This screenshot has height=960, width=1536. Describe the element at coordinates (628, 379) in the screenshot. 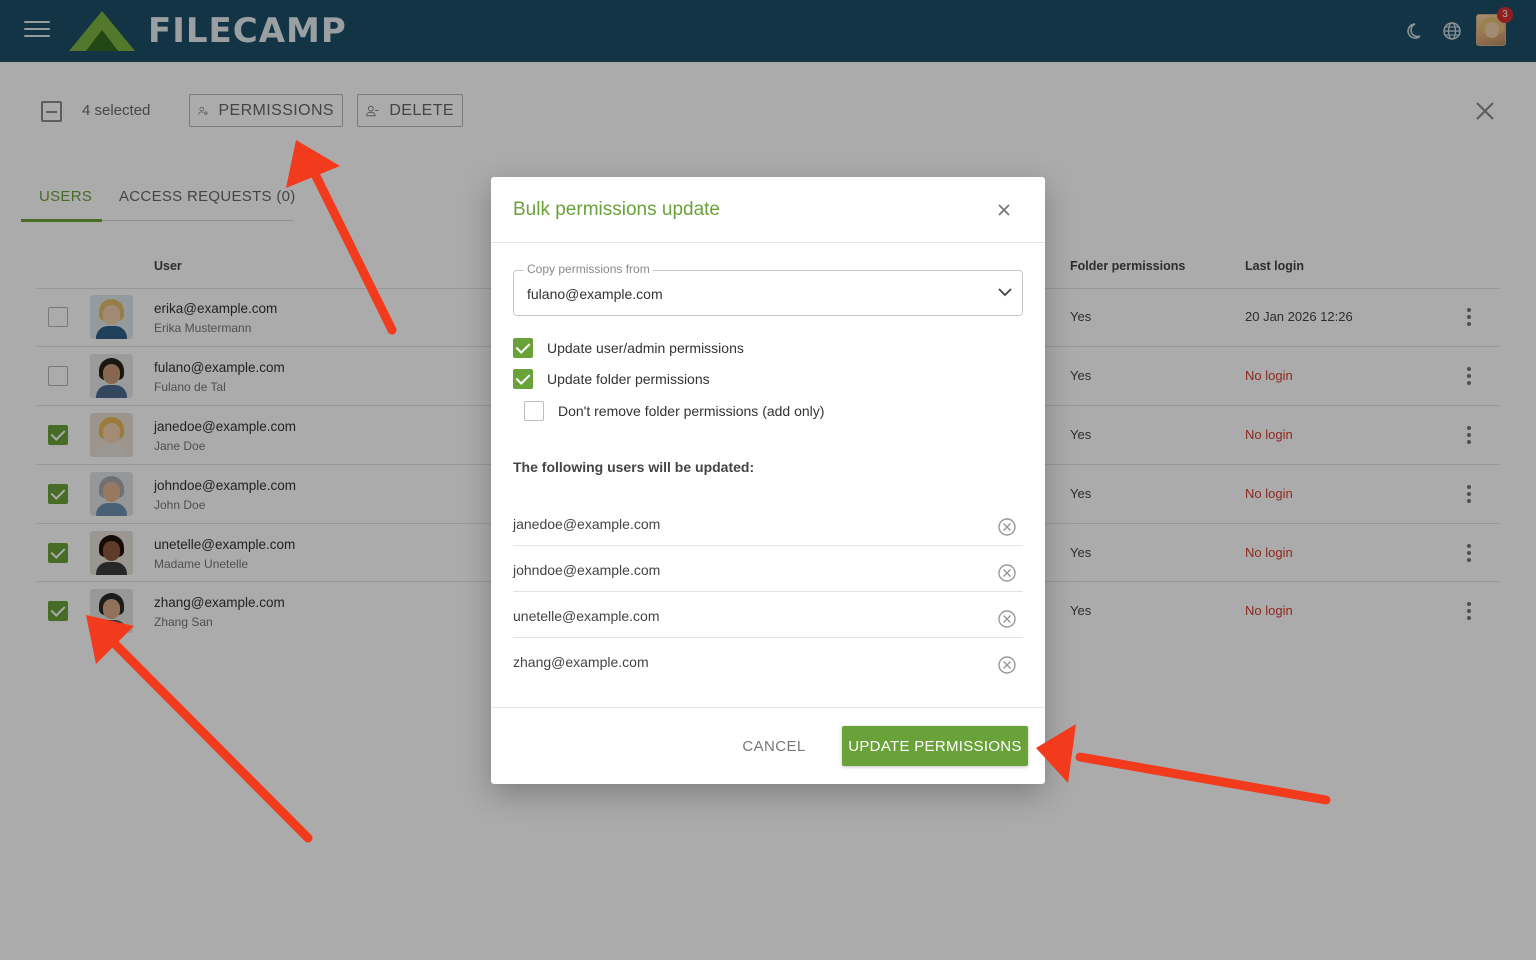

I see `update-folder-permissions-label: Update folder permissions` at that location.